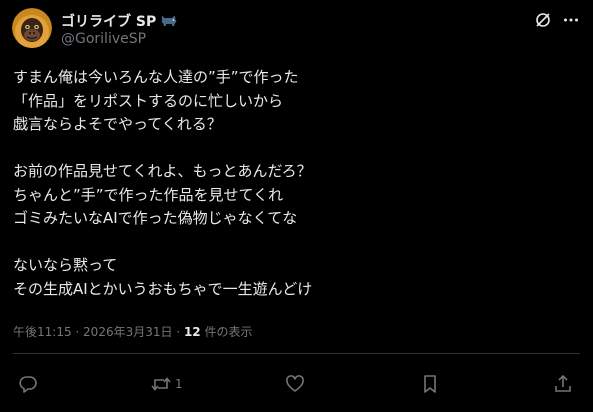  I want to click on bookmark-icon, so click(430, 384).